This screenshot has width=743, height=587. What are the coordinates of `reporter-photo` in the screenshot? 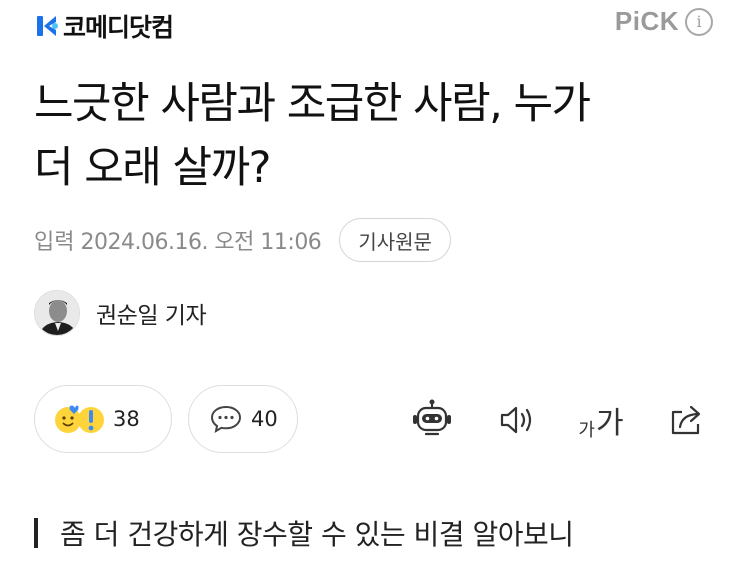 It's located at (57, 313).